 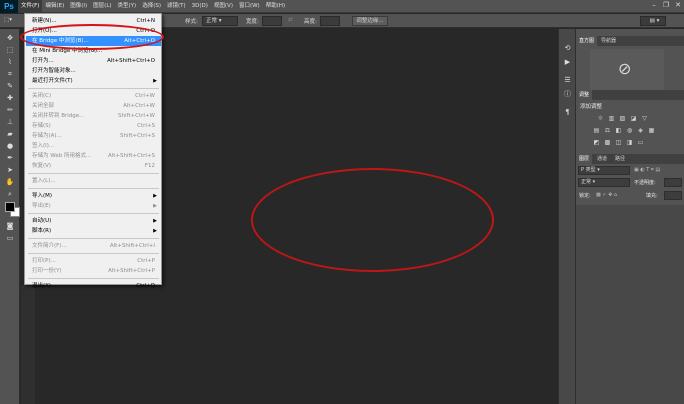 What do you see at coordinates (10, 134) in the screenshot?
I see `eraser-icon: ▰` at bounding box center [10, 134].